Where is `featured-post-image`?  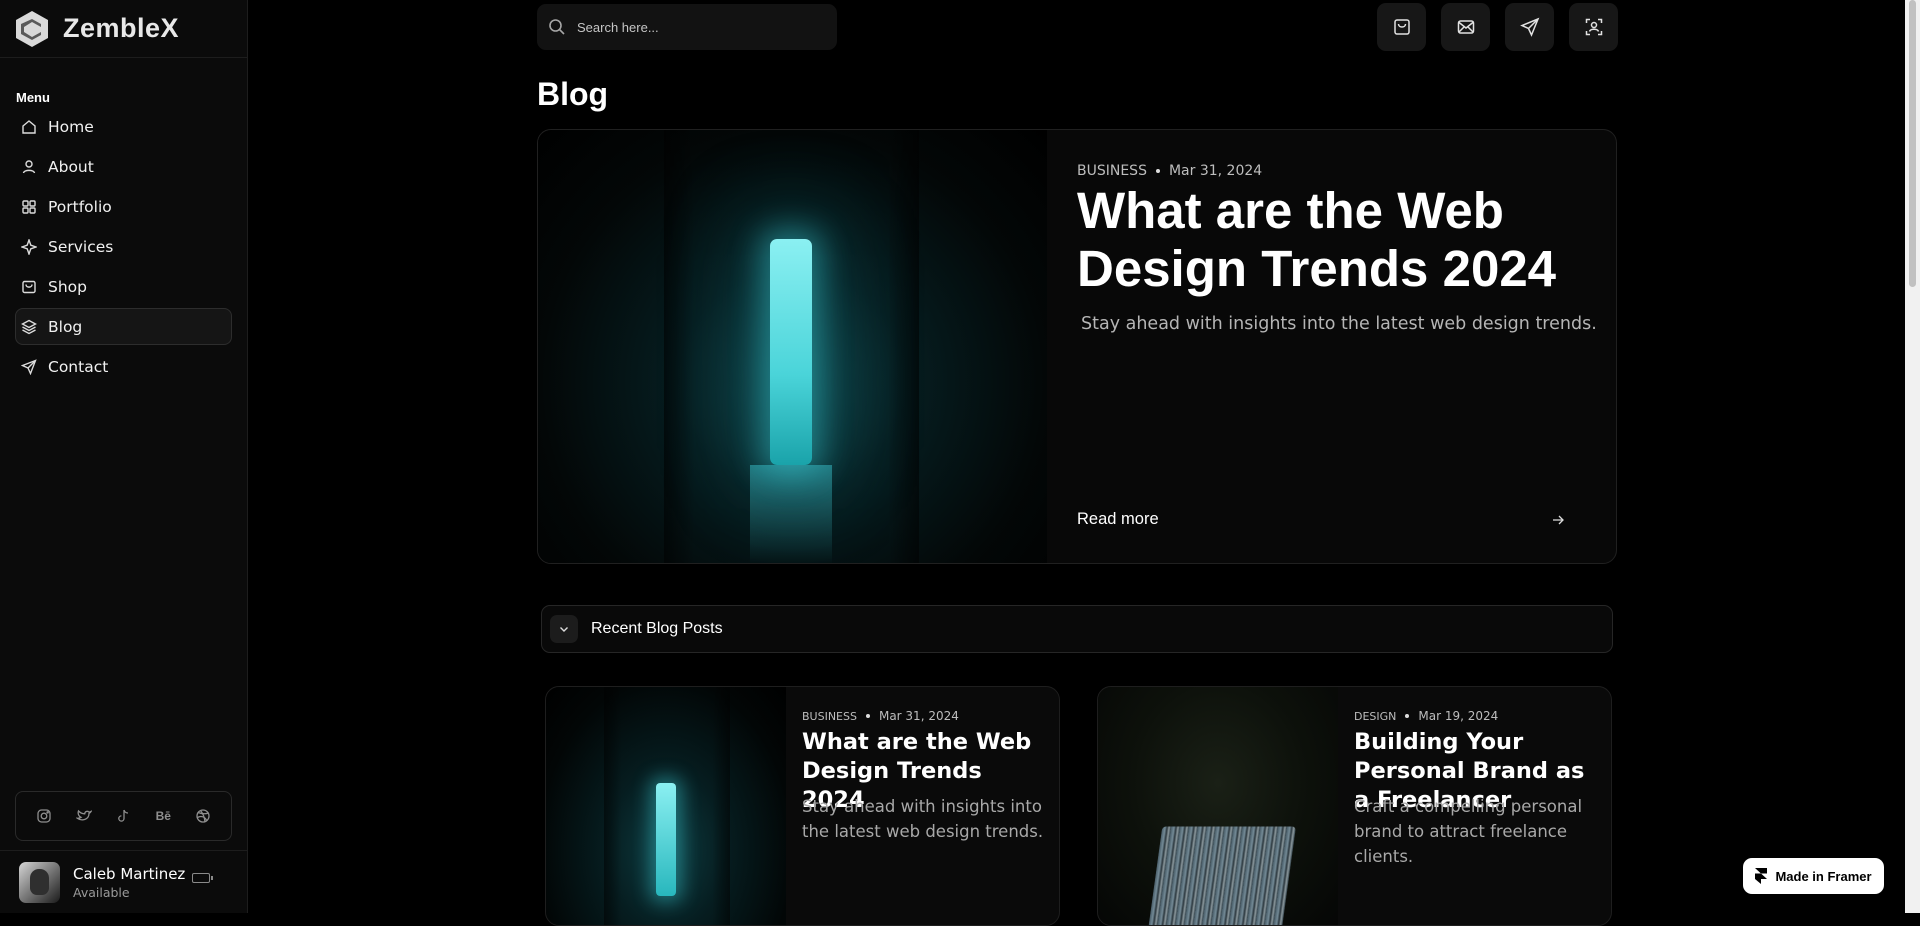
featured-post-image is located at coordinates (792, 346).